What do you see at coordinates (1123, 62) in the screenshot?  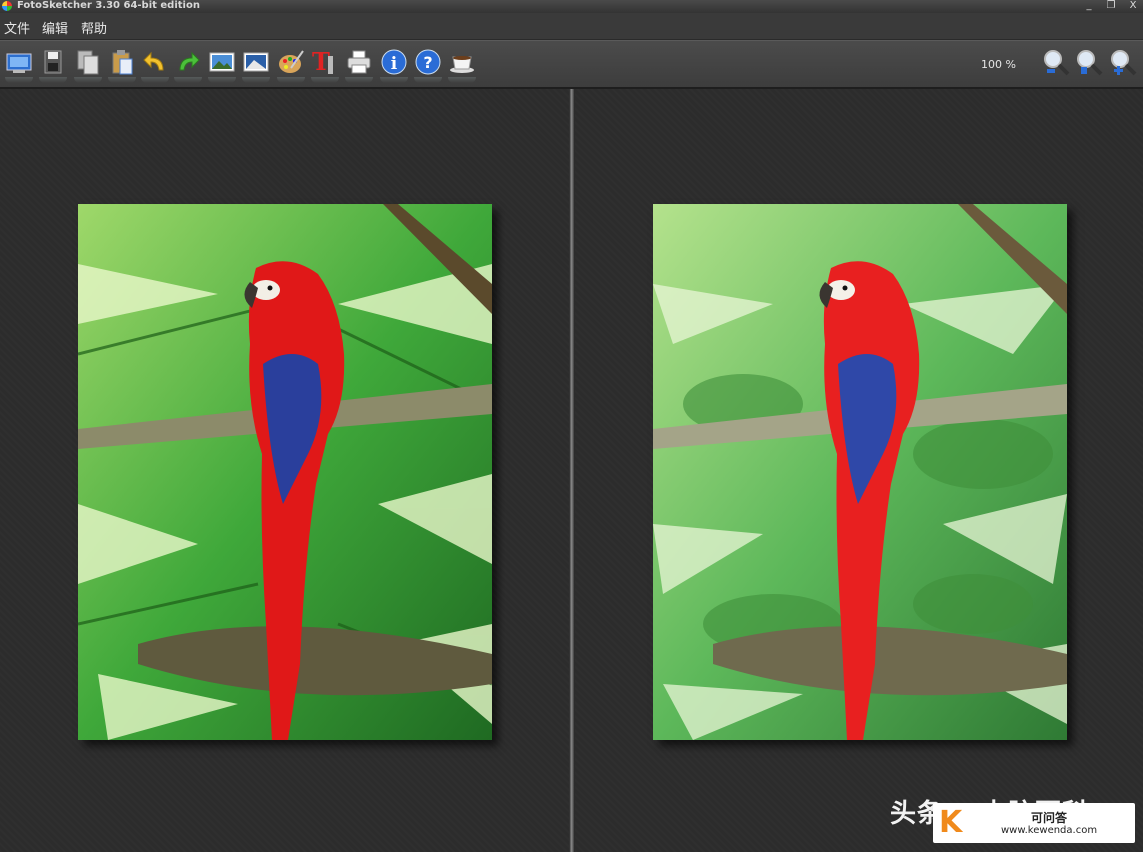 I see `zoom-in-icon` at bounding box center [1123, 62].